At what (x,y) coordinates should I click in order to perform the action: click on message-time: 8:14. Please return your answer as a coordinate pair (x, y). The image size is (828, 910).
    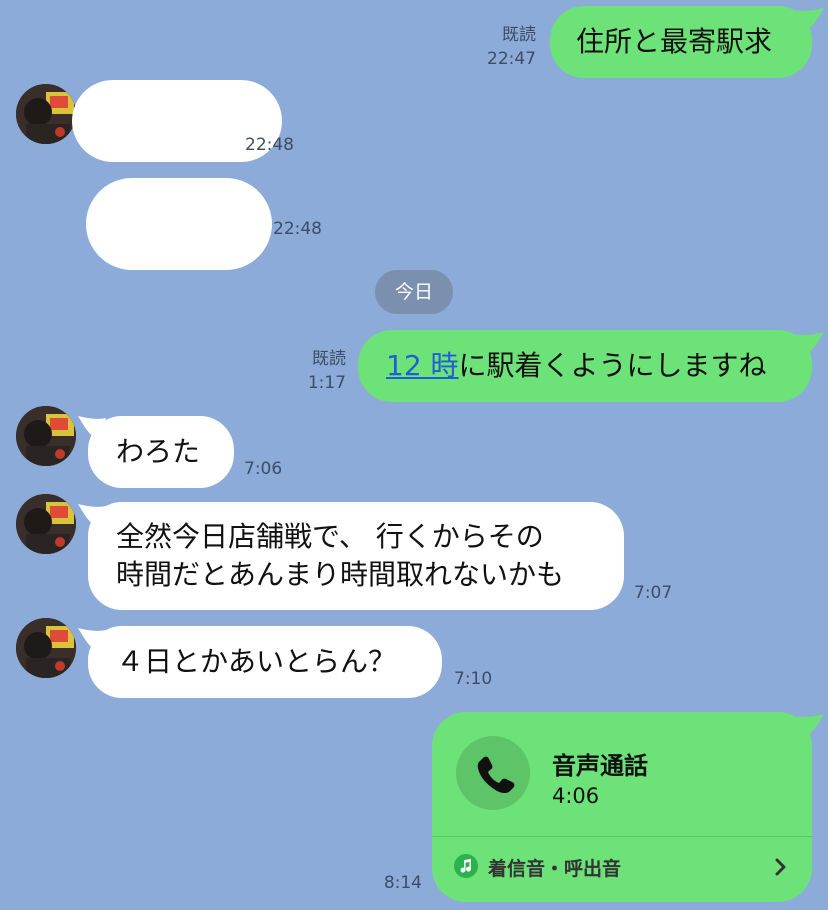
    Looking at the image, I should click on (402, 883).